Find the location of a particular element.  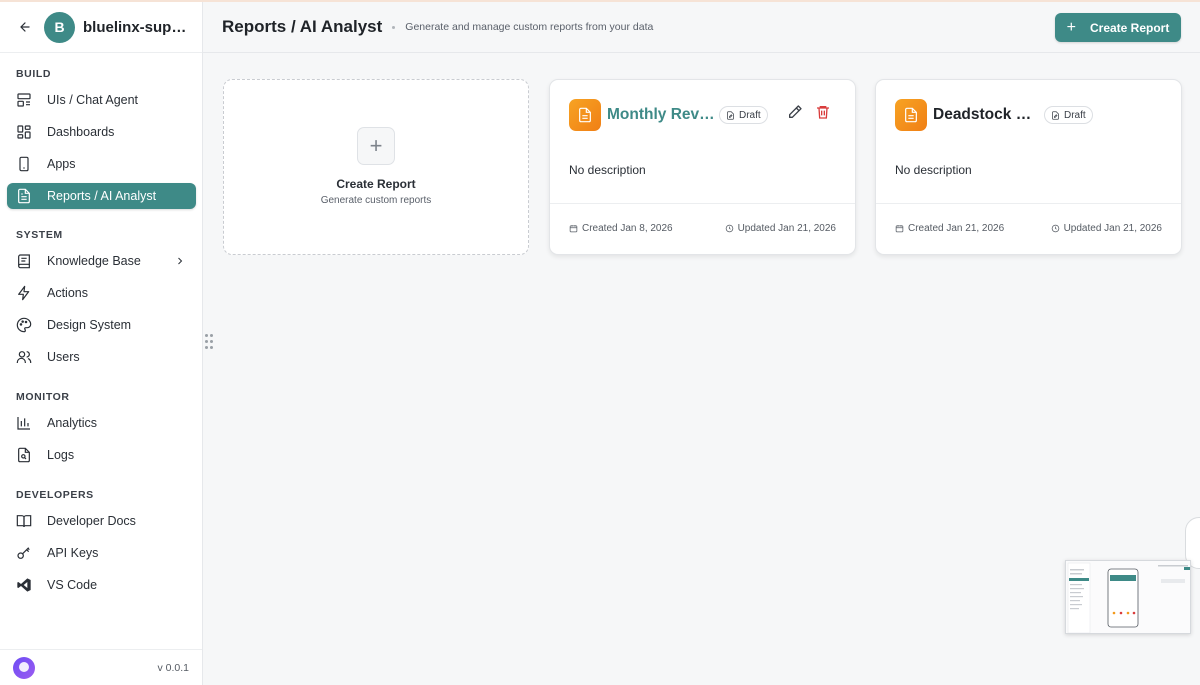

section-label-developers: DEVELOPERS is located at coordinates (55, 495).